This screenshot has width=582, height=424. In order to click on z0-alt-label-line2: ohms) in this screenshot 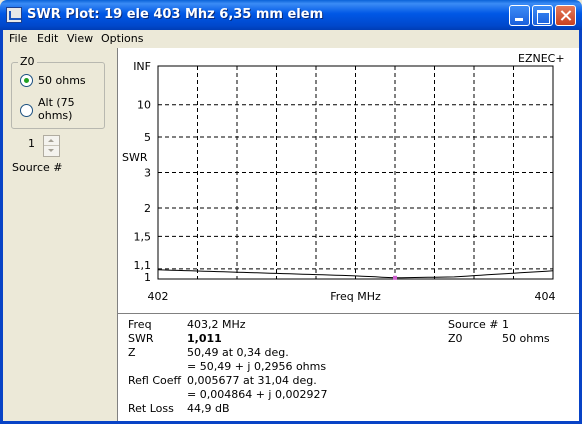, I will do `click(55, 115)`.